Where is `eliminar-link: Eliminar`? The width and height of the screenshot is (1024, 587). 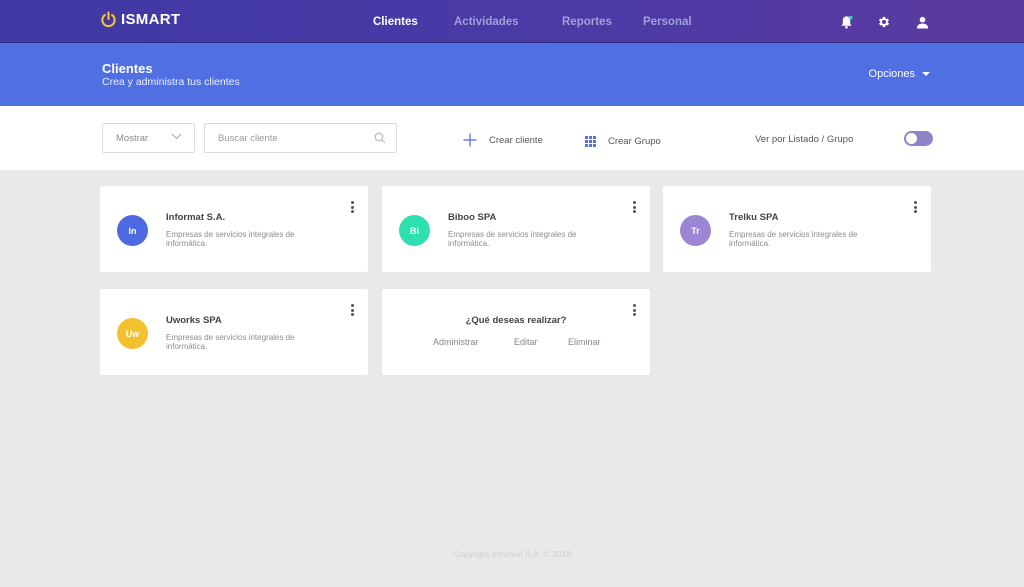
eliminar-link: Eliminar is located at coordinates (584, 342).